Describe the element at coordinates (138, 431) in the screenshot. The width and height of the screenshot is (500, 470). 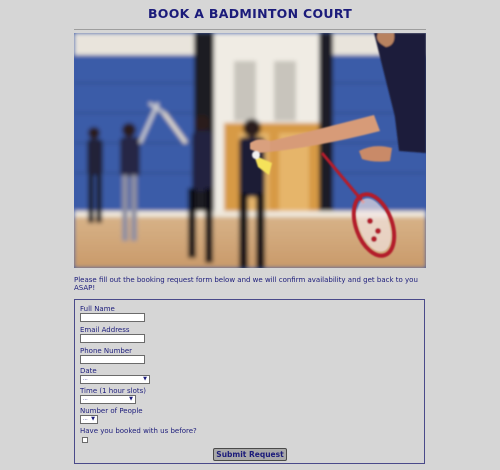
I see `booked-before-label: Have you booked with us before?` at that location.